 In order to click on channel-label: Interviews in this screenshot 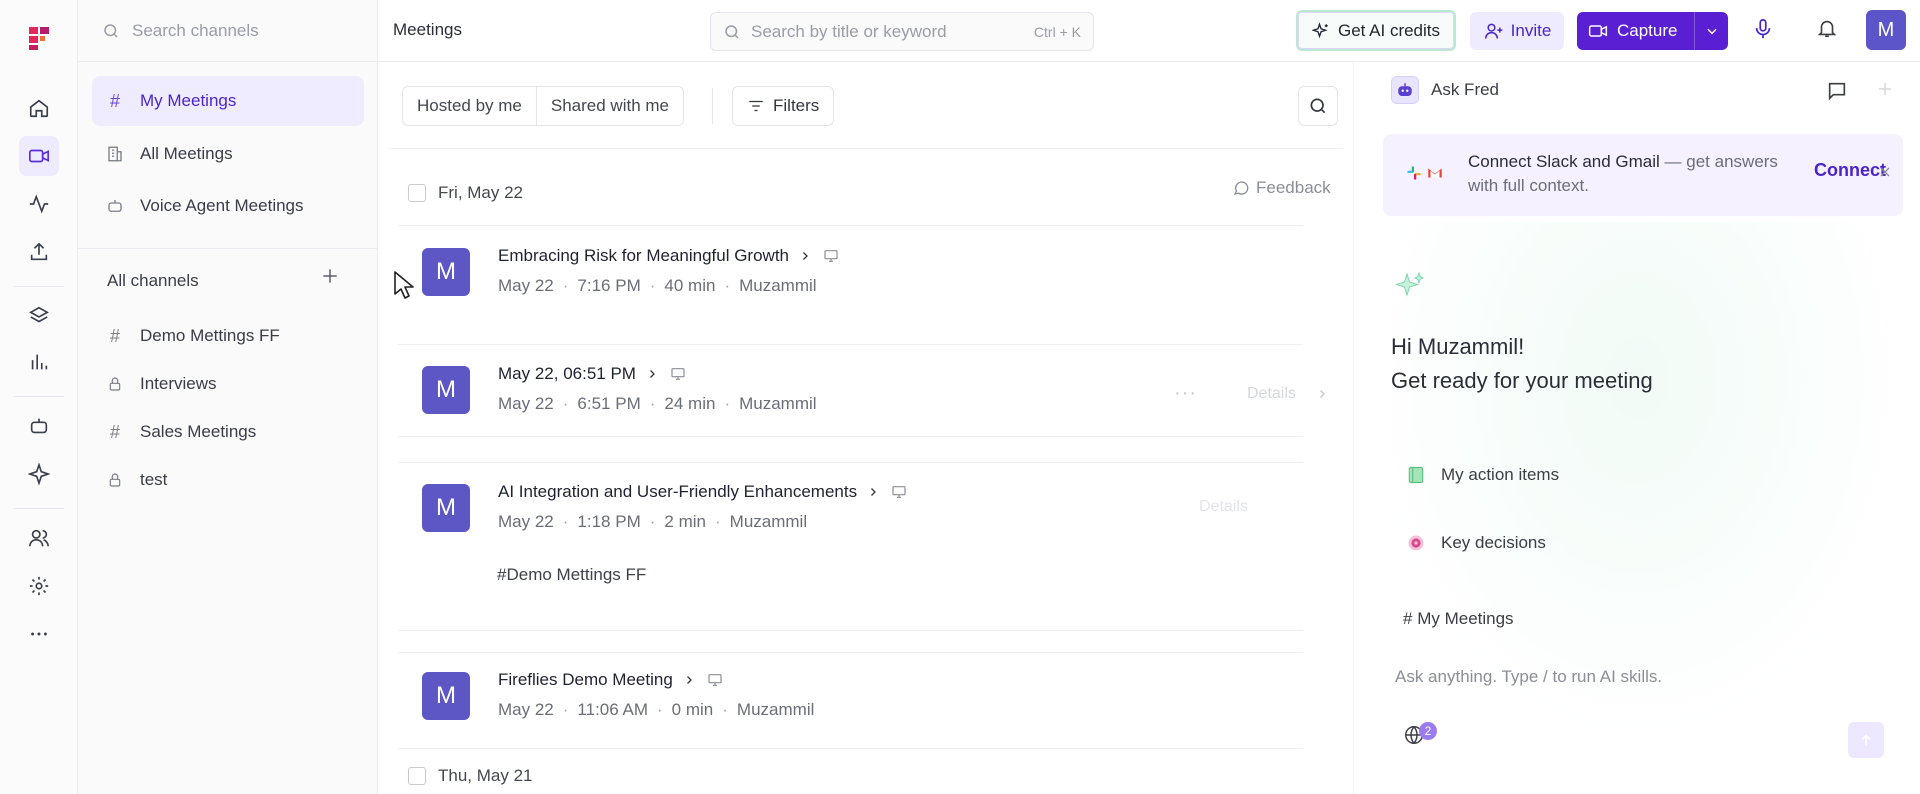, I will do `click(178, 383)`.